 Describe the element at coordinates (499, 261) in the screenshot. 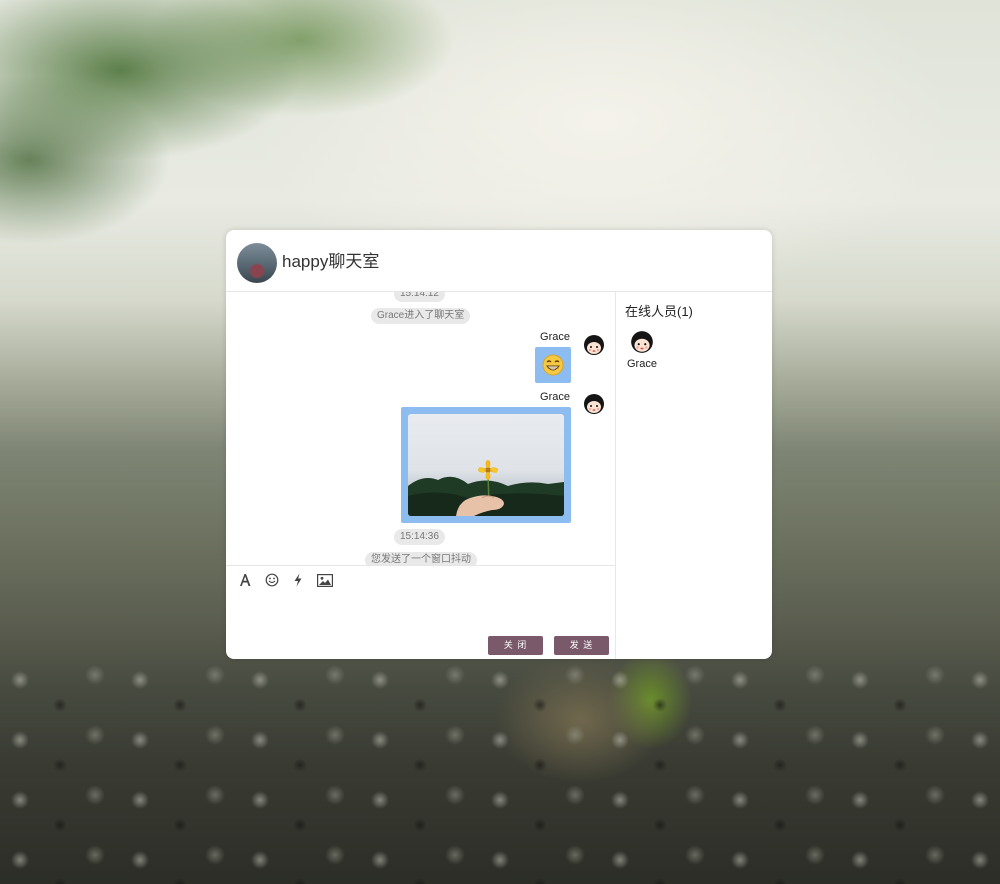

I see `chat-header: happy聊天室` at that location.